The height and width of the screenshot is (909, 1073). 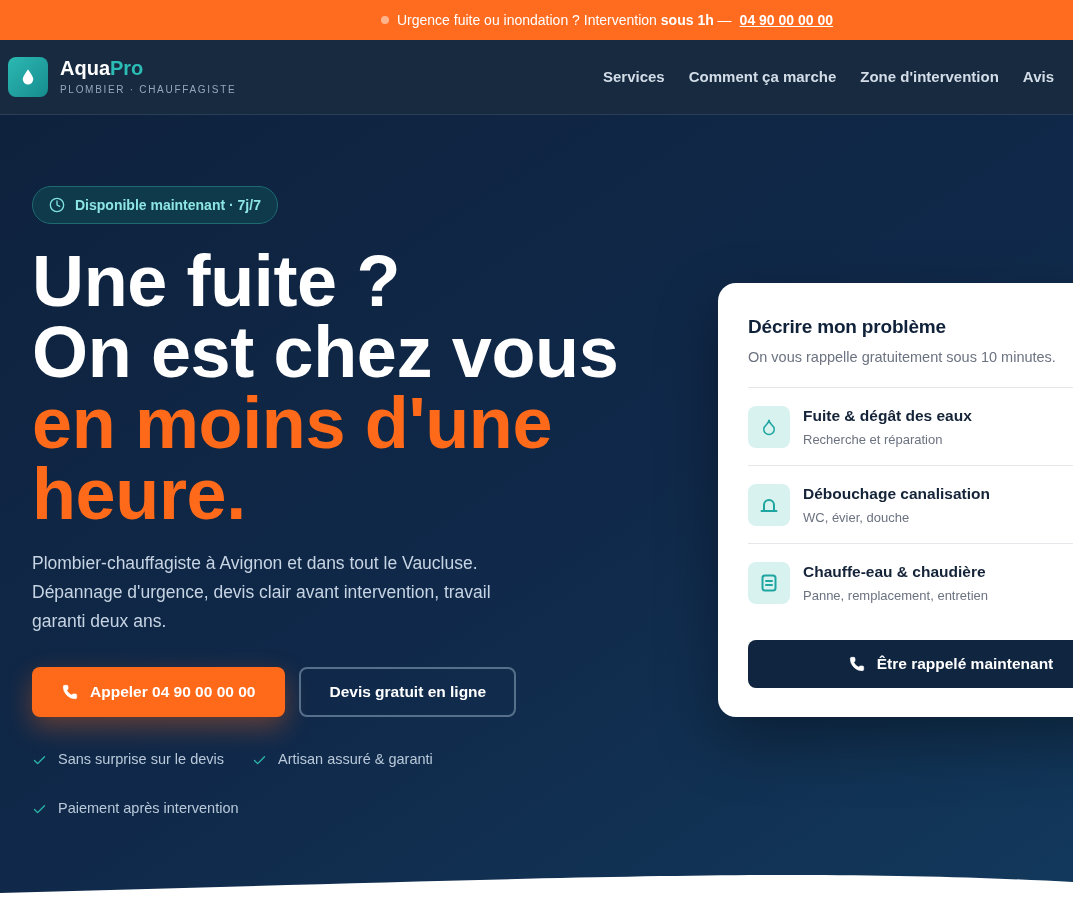 What do you see at coordinates (1038, 77) in the screenshot?
I see `nav-link: Avis` at bounding box center [1038, 77].